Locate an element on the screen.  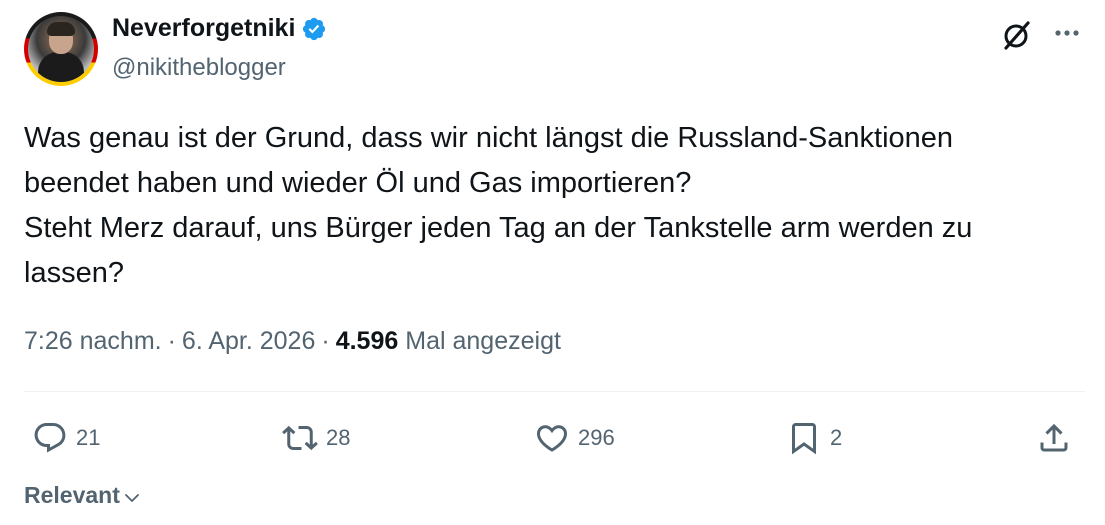
author-display-name: Neverforgetniki is located at coordinates (203, 28).